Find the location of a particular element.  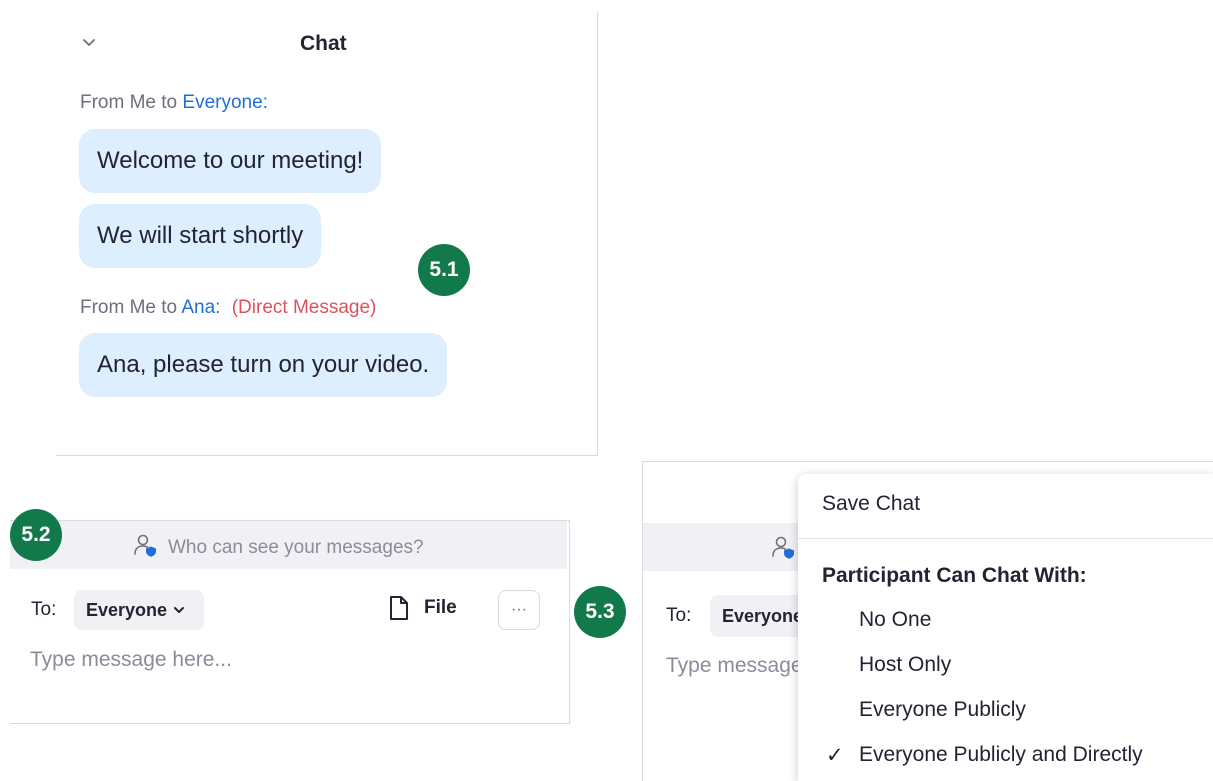

message-sender-line: From Me to Everyone: is located at coordinates (174, 103).